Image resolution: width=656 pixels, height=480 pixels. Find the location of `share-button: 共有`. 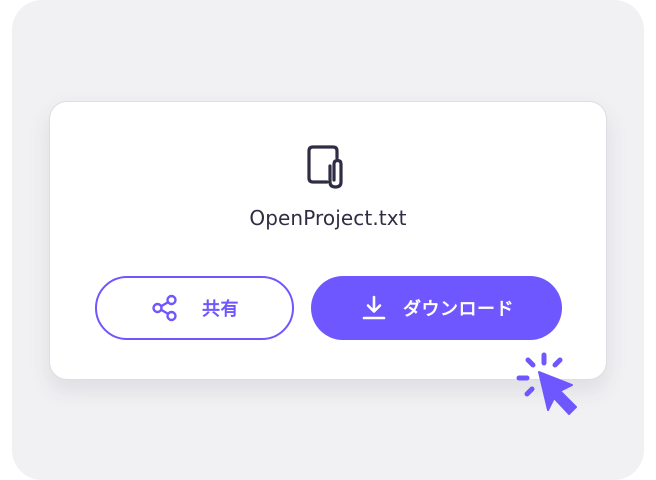

share-button: 共有 is located at coordinates (194, 308).